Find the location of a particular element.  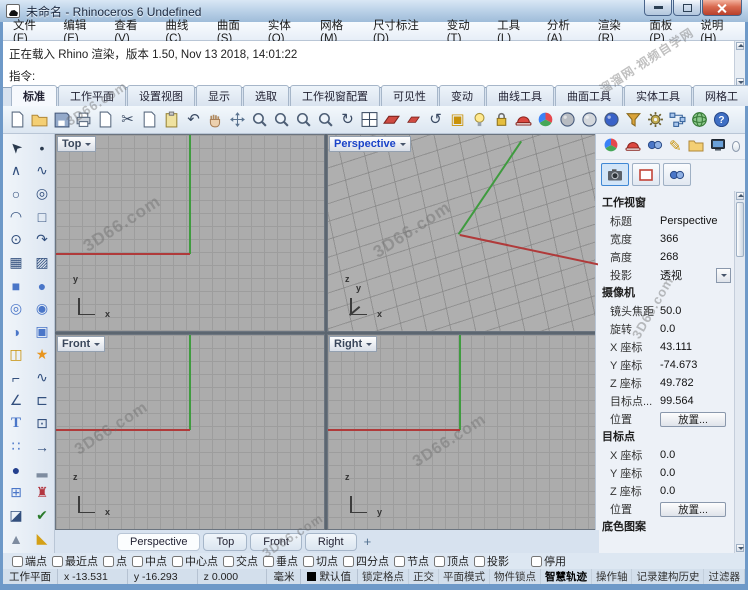

history-icon is located at coordinates (677, 120).